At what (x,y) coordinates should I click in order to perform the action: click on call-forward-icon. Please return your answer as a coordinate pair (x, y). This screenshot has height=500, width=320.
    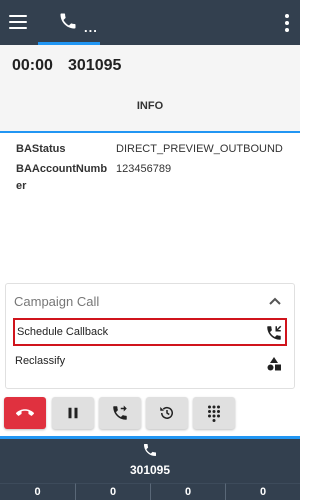
    Looking at the image, I should click on (120, 412).